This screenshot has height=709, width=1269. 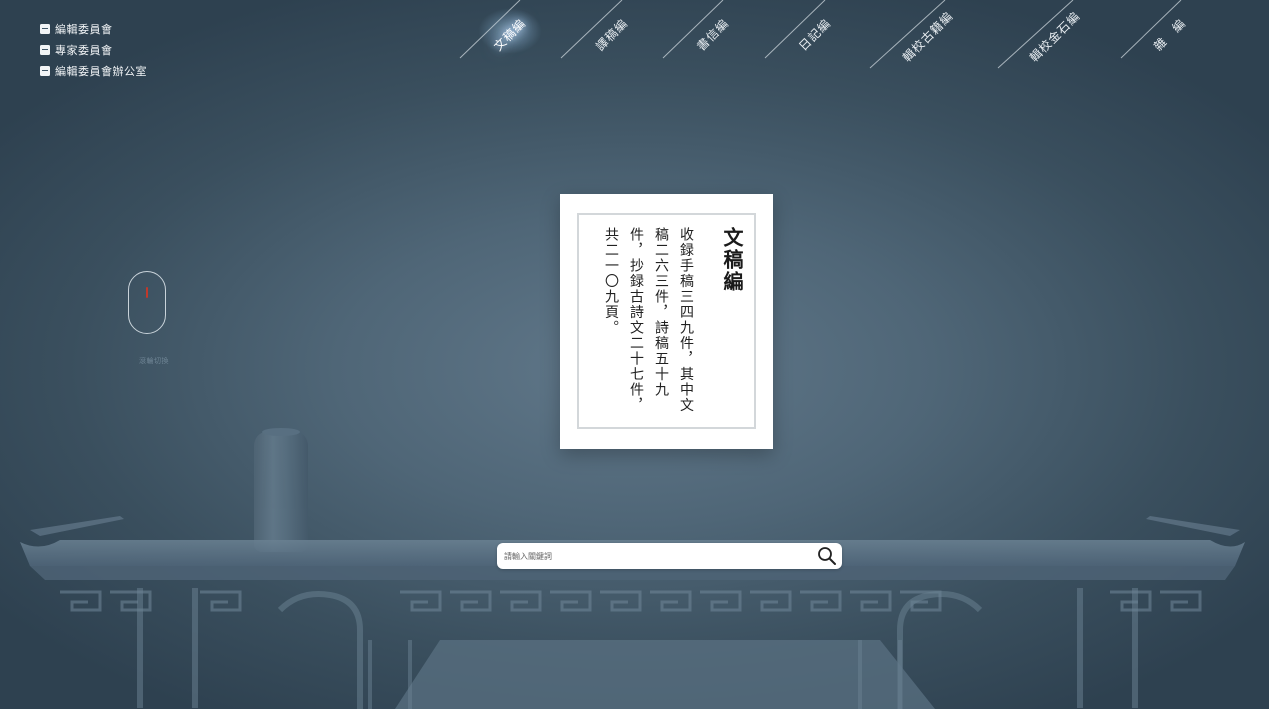 What do you see at coordinates (154, 361) in the screenshot?
I see `scroll-hint-text: 滾輪切換` at bounding box center [154, 361].